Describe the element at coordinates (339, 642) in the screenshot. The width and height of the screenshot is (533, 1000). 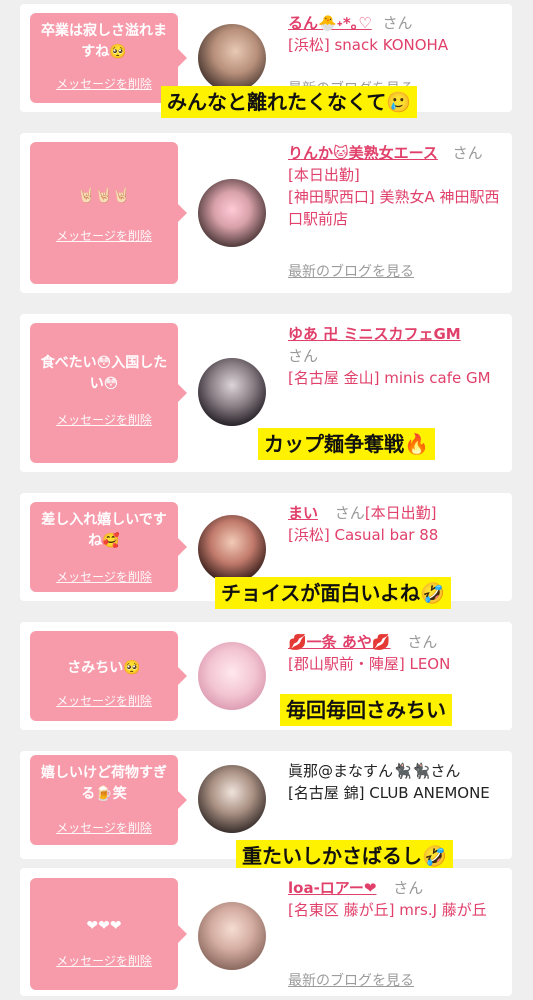
I see `cast-name-link: 💋一条 あや💋` at that location.